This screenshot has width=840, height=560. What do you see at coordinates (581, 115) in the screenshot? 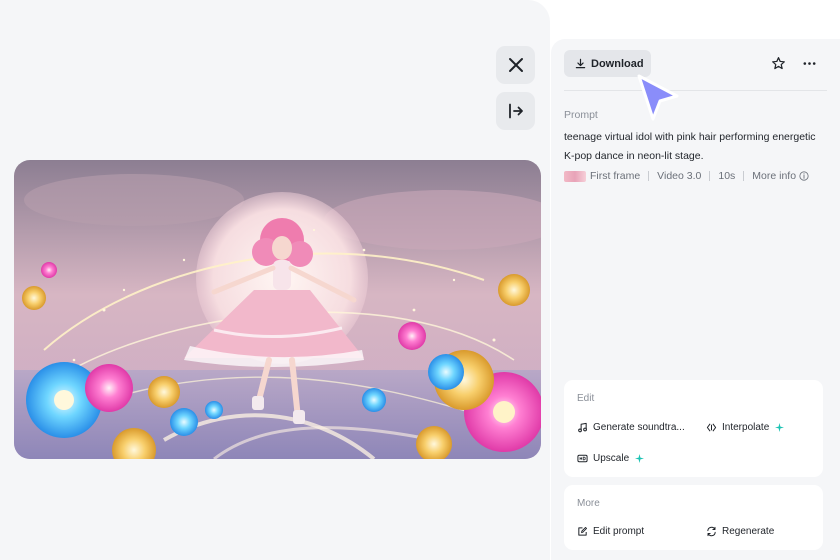
I see `prompt-label: Prompt` at bounding box center [581, 115].